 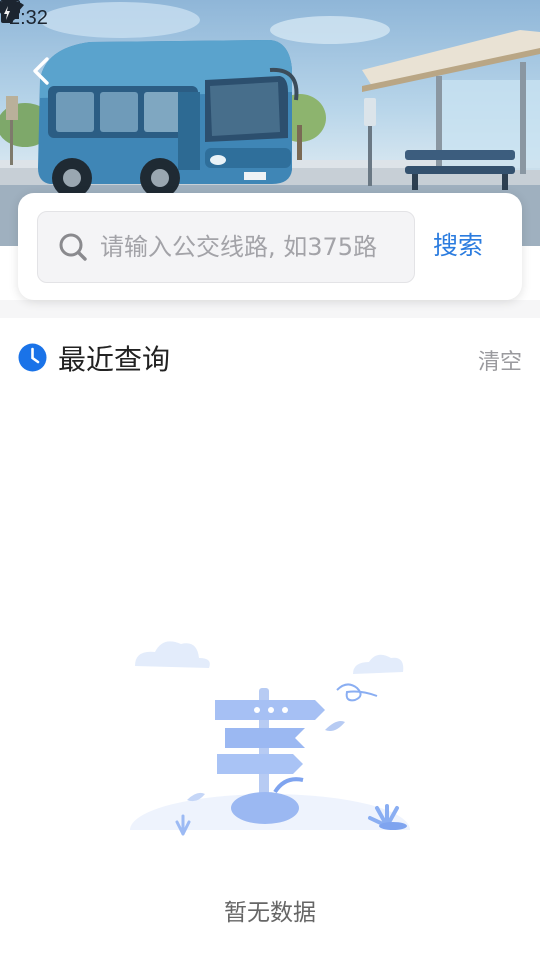 What do you see at coordinates (114, 359) in the screenshot?
I see `recent-title: 最近查询` at bounding box center [114, 359].